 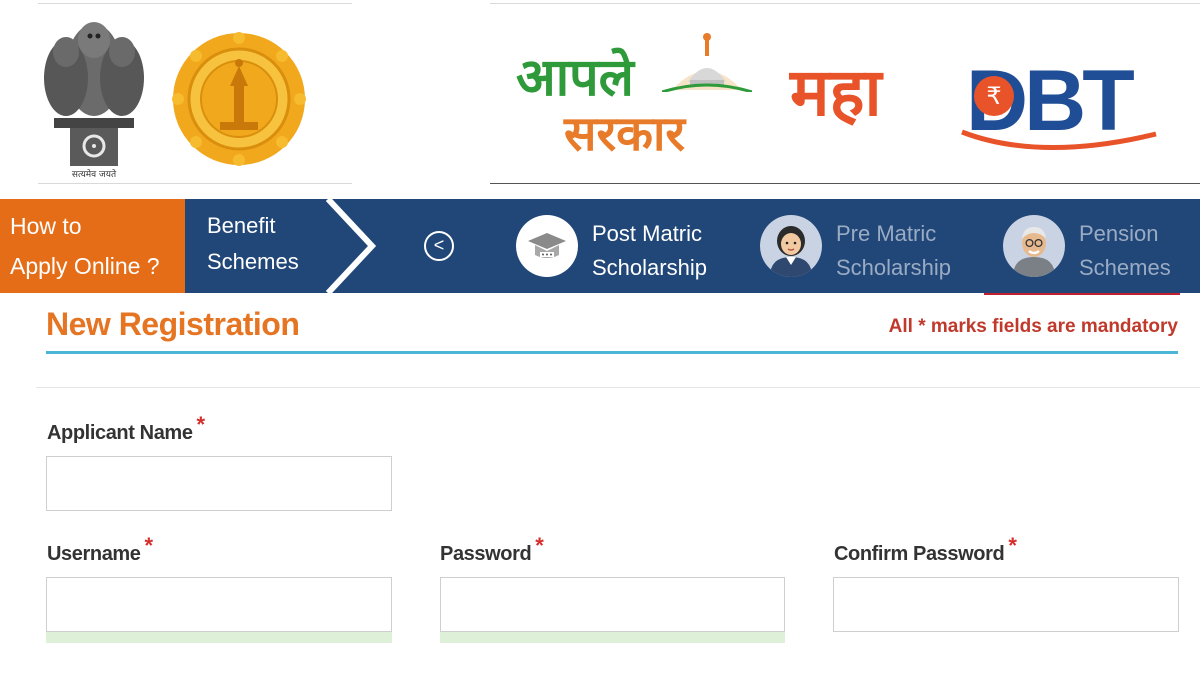 I want to click on post-matric-scholarship-link: Post Matric Scholarship, so click(x=626, y=247).